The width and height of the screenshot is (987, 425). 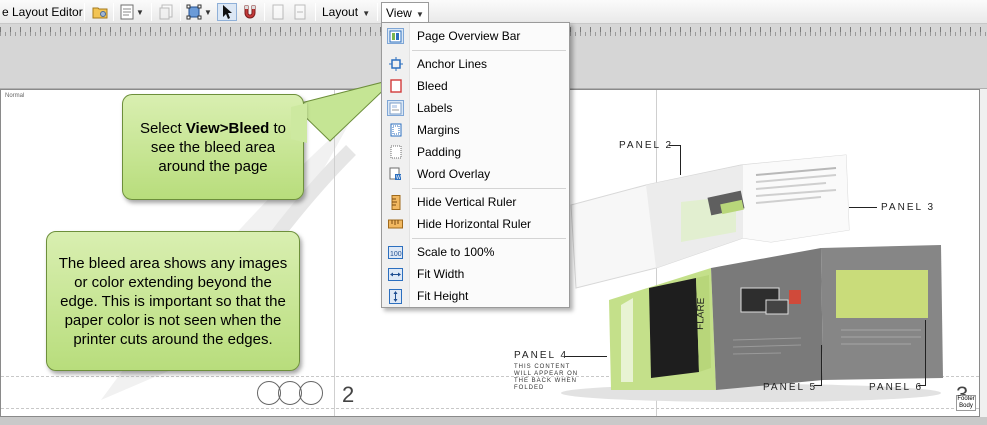 What do you see at coordinates (395, 36) in the screenshot?
I see `page-overview-icon` at bounding box center [395, 36].